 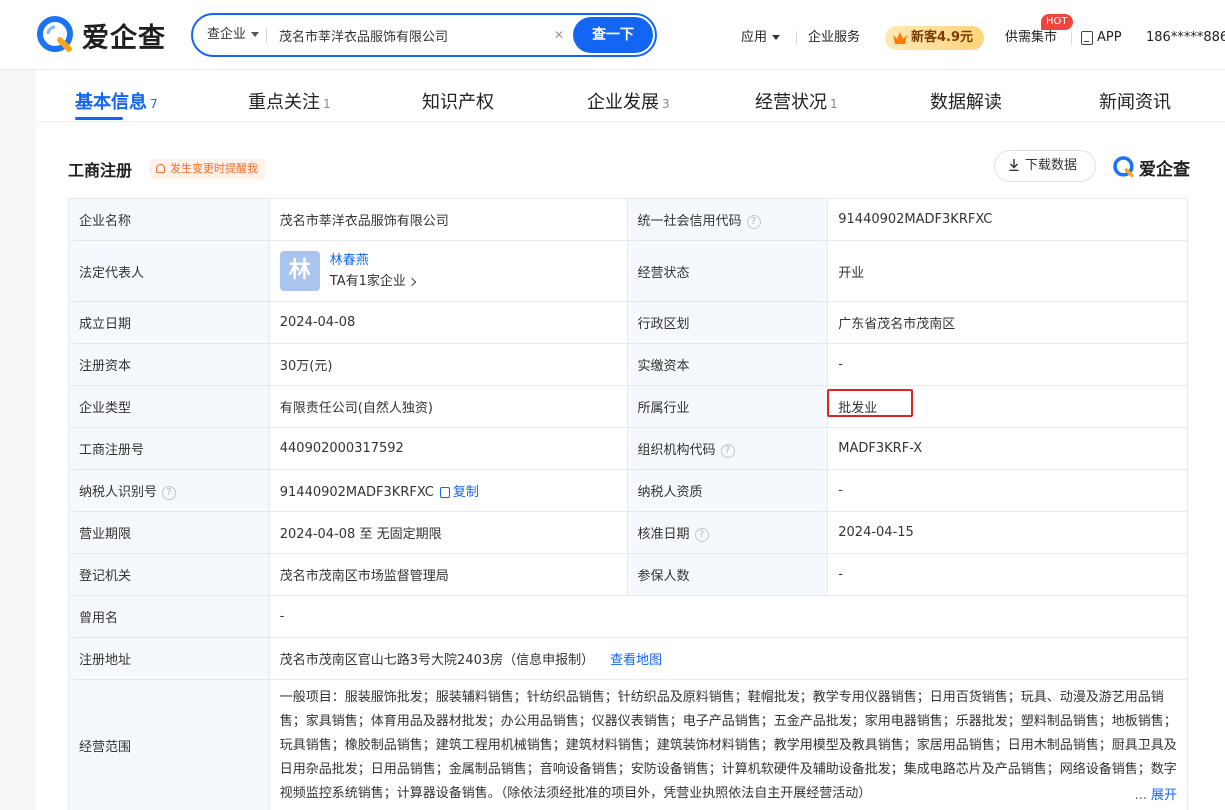 What do you see at coordinates (448, 322) in the screenshot?
I see `founded: 2024-04-08` at bounding box center [448, 322].